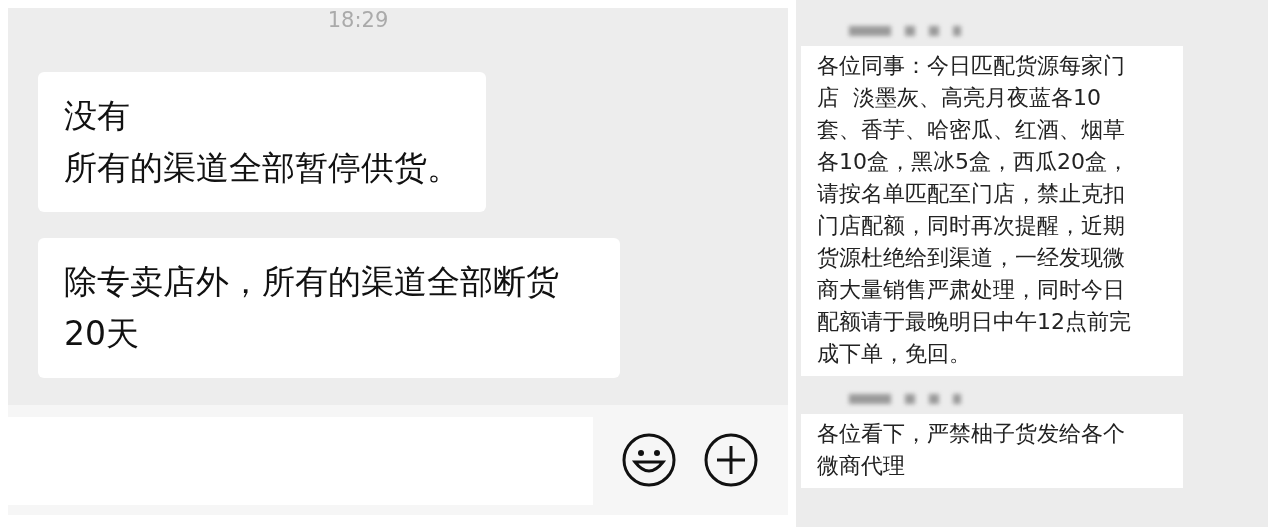  Describe the element at coordinates (992, 451) in the screenshot. I see `message-bubble: 各位看下，严禁柚子货发给各个微商代理` at that location.